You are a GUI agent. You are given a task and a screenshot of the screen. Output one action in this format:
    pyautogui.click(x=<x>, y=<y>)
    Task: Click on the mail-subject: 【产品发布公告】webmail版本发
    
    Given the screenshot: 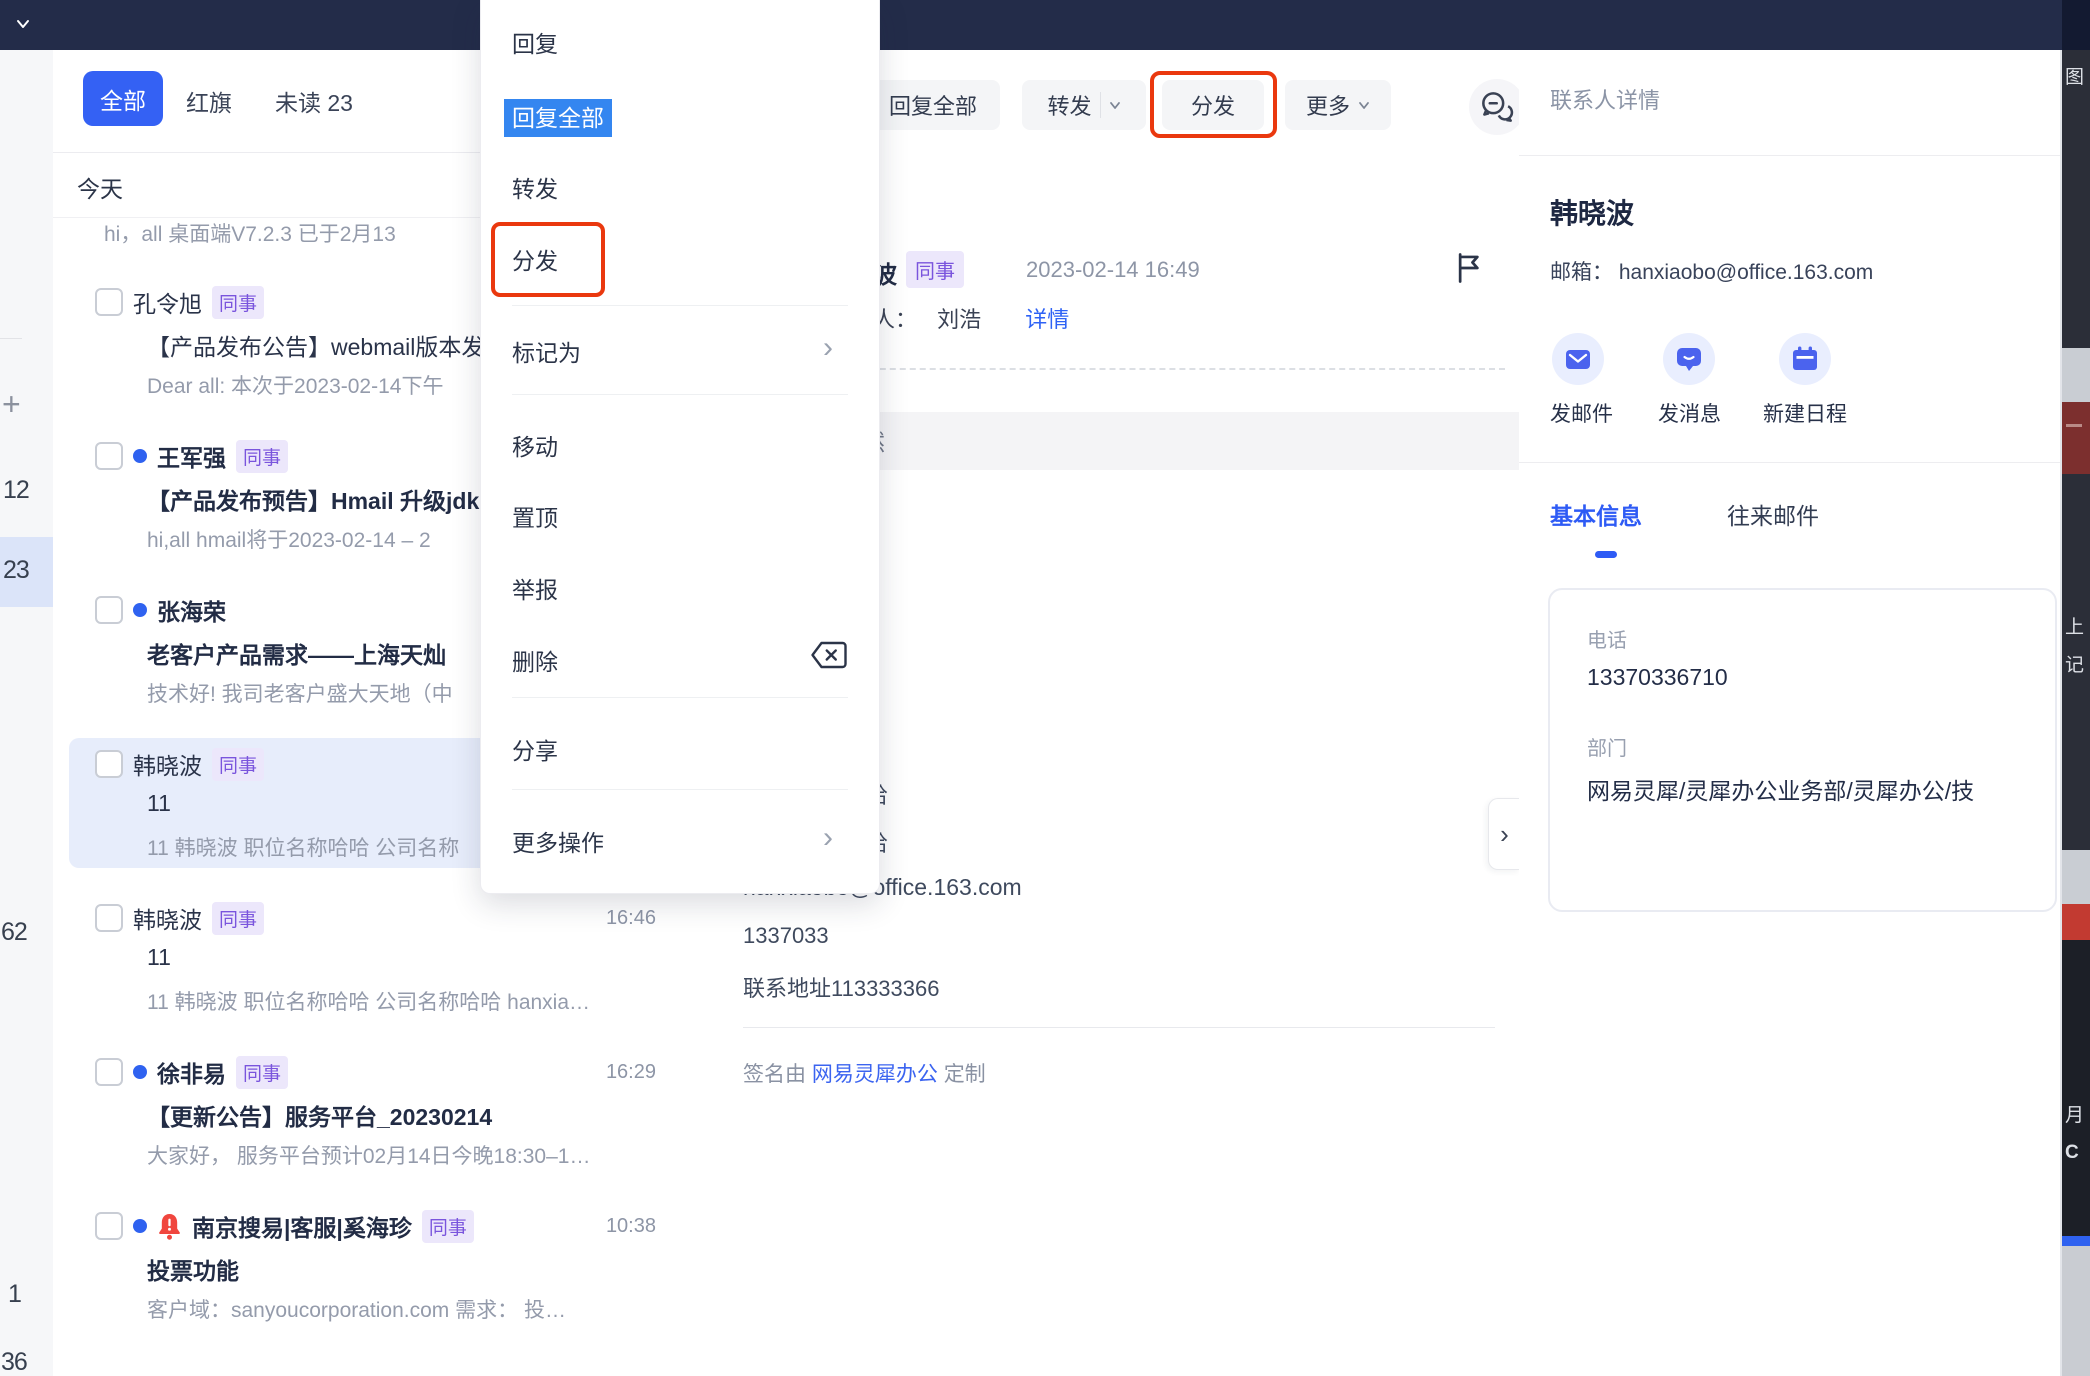 What is the action you would take?
    pyautogui.click(x=316, y=347)
    